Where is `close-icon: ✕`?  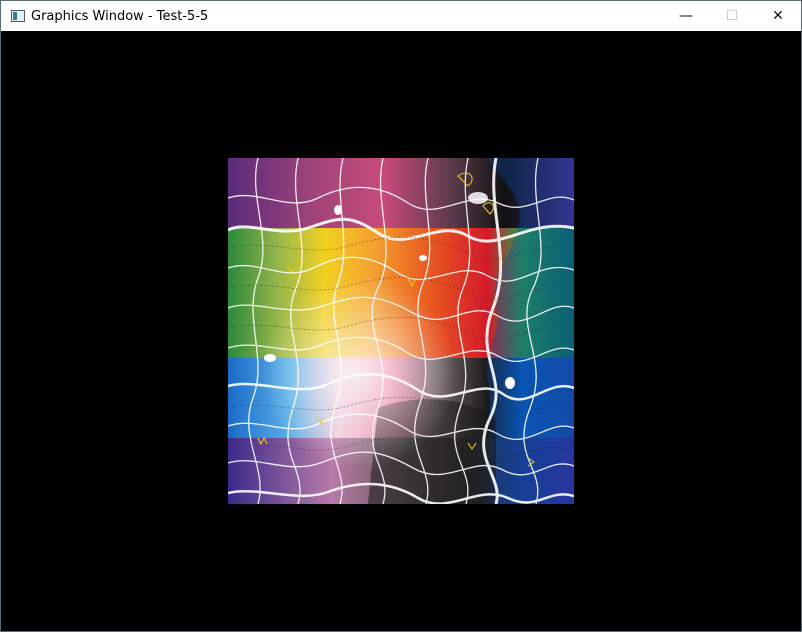 close-icon: ✕ is located at coordinates (778, 16).